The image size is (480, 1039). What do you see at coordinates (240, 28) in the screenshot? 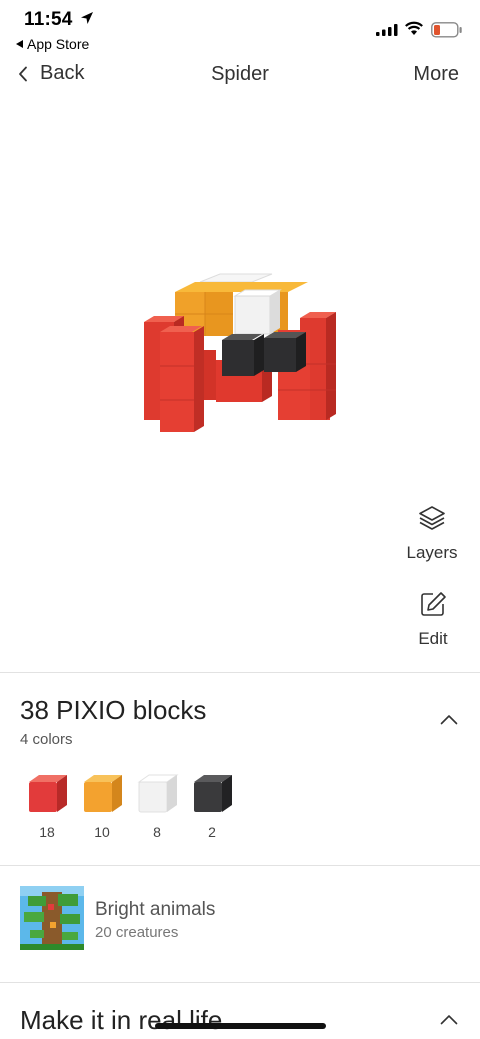
I see `status-bar: 11:54 App Store` at bounding box center [240, 28].